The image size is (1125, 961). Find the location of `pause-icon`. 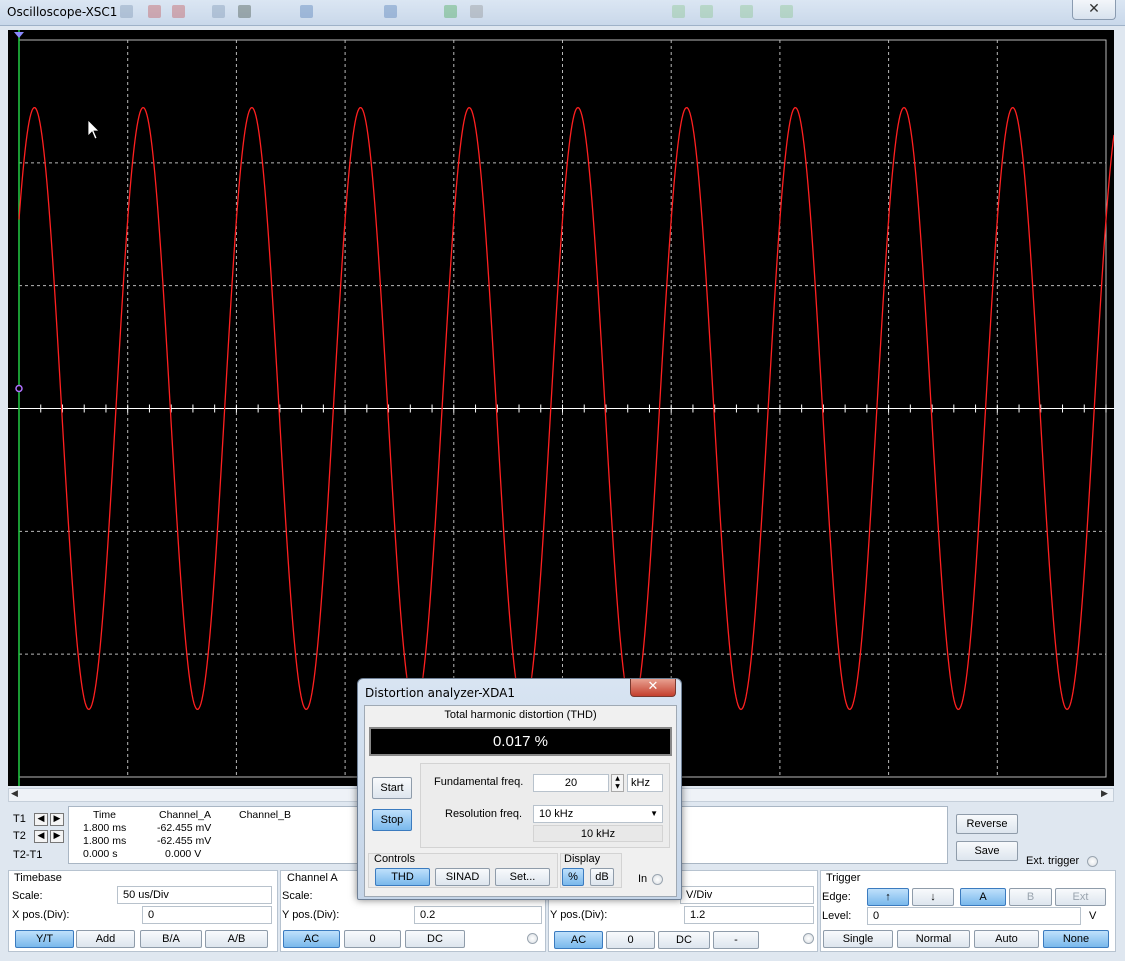

pause-icon is located at coordinates (476, 11).